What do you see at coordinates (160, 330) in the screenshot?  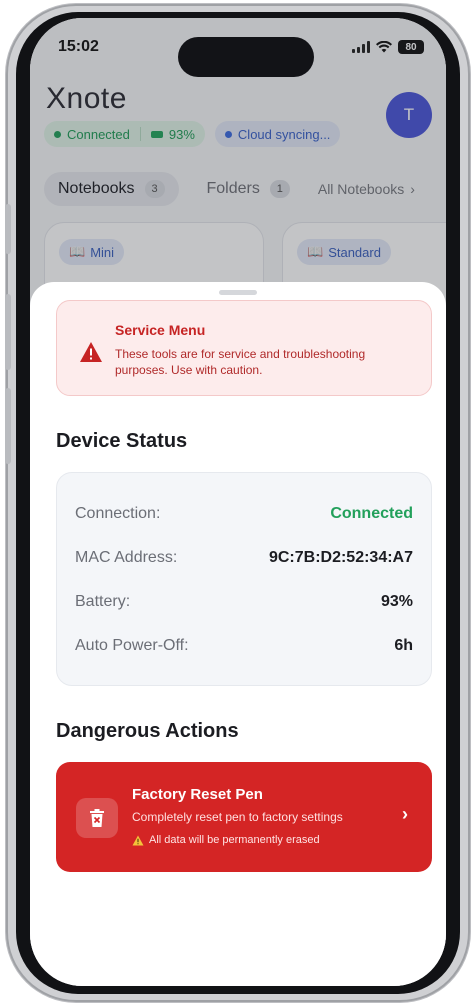 I see `service-menu-title: Service Menu` at bounding box center [160, 330].